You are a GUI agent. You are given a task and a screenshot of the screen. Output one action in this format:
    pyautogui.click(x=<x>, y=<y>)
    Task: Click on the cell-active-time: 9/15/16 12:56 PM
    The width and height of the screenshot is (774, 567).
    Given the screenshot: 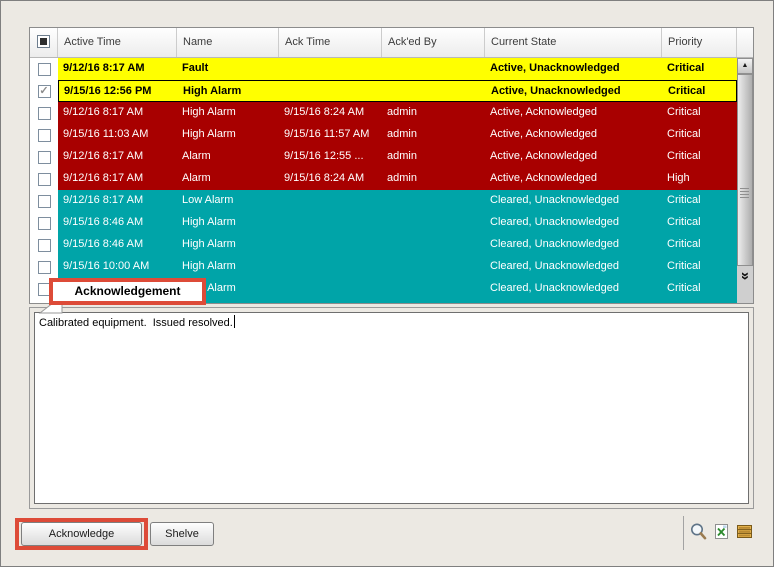 What is the action you would take?
    pyautogui.click(x=108, y=91)
    